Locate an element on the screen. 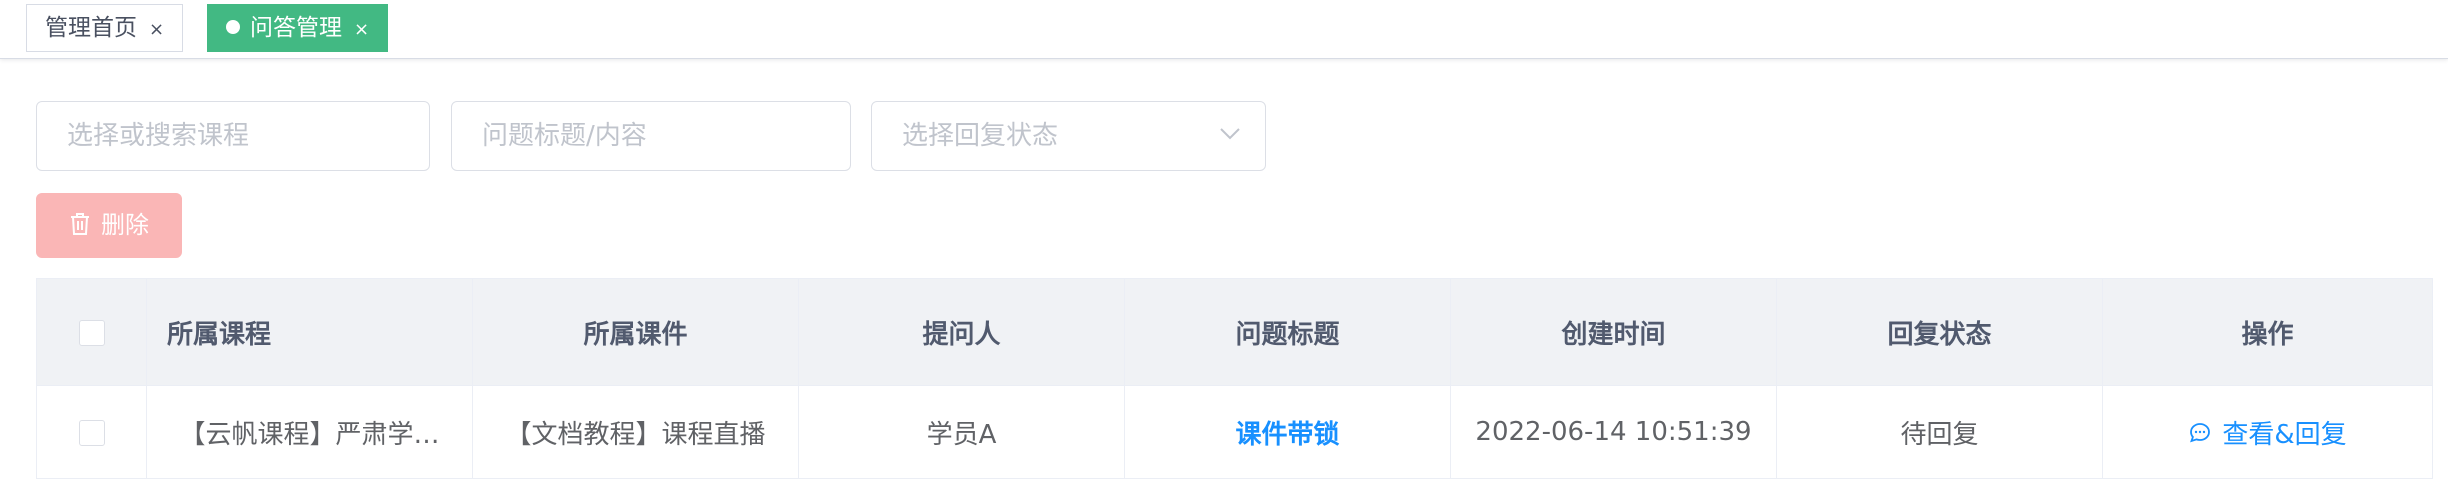  chevron-down-icon is located at coordinates (1230, 134).